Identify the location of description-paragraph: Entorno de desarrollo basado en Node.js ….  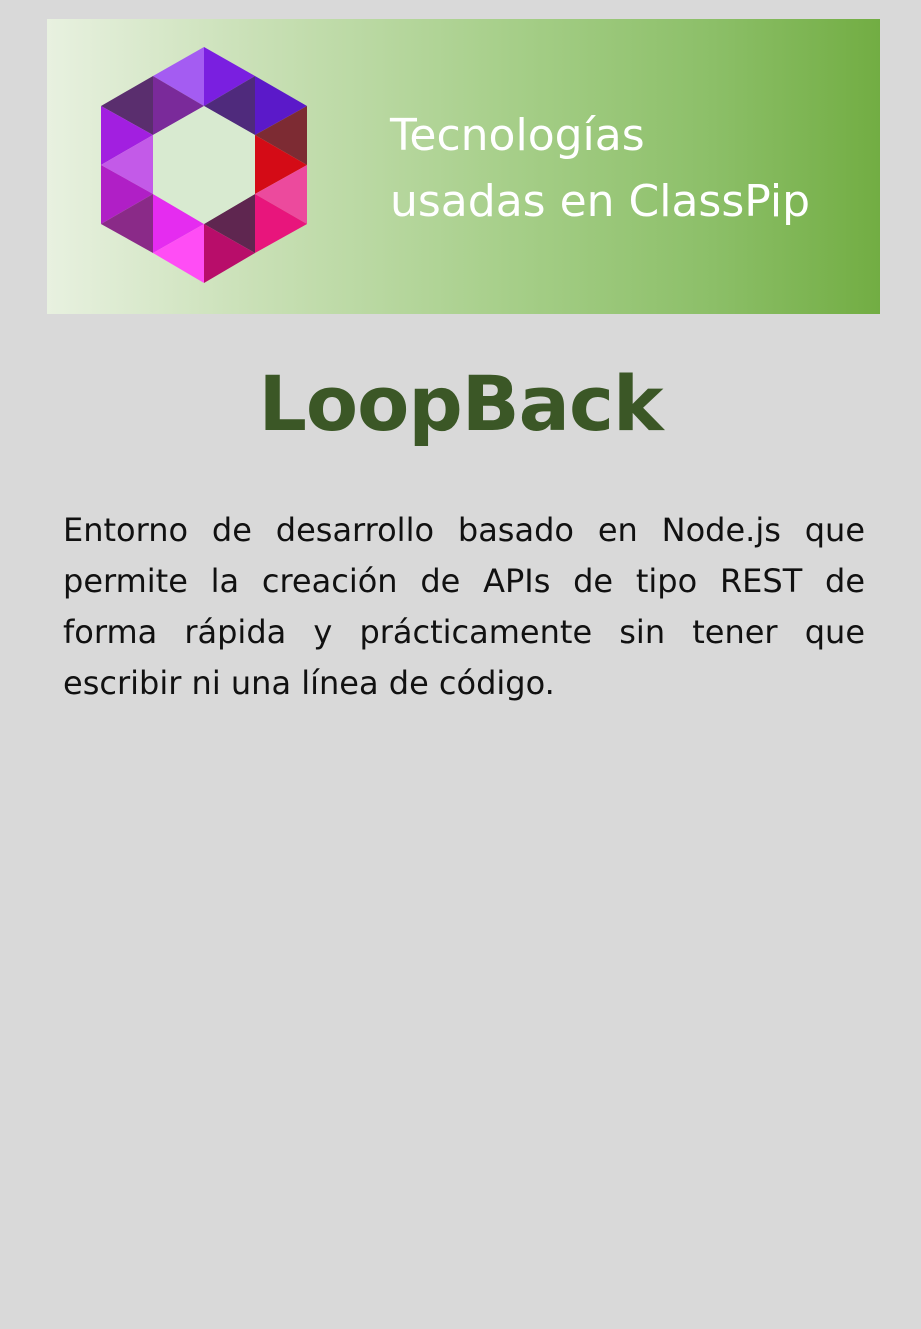
(464, 606).